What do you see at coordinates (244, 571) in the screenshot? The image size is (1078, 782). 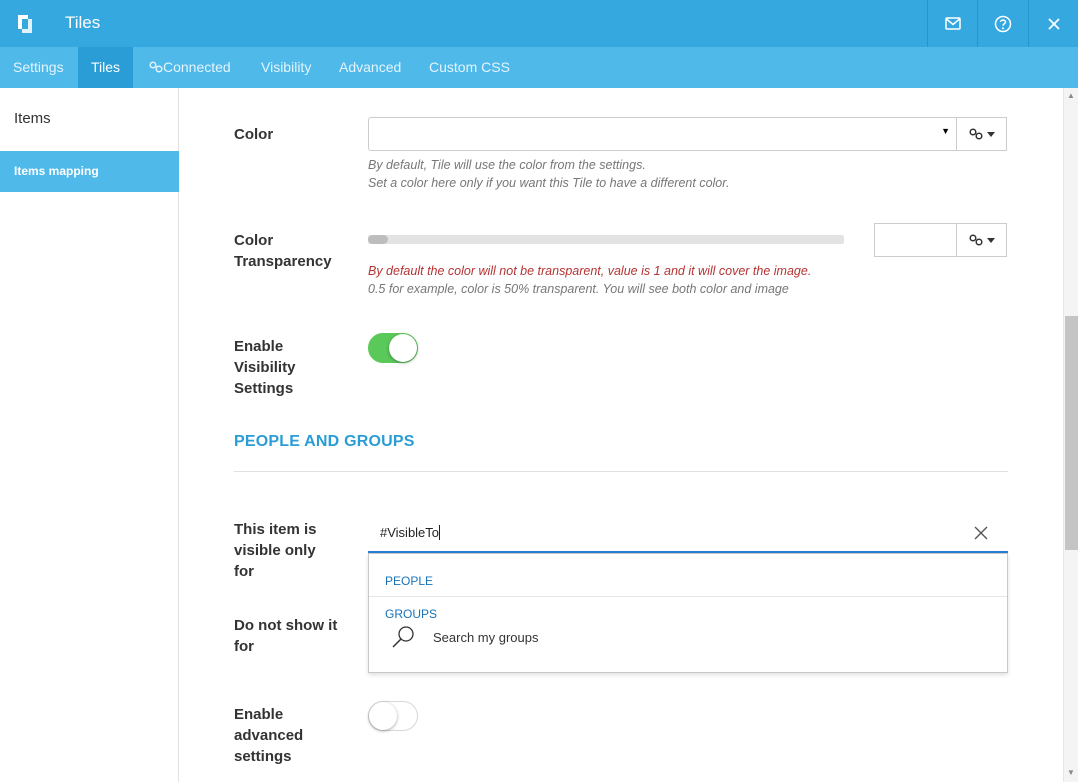 I see `visible-for-label-line3: for` at bounding box center [244, 571].